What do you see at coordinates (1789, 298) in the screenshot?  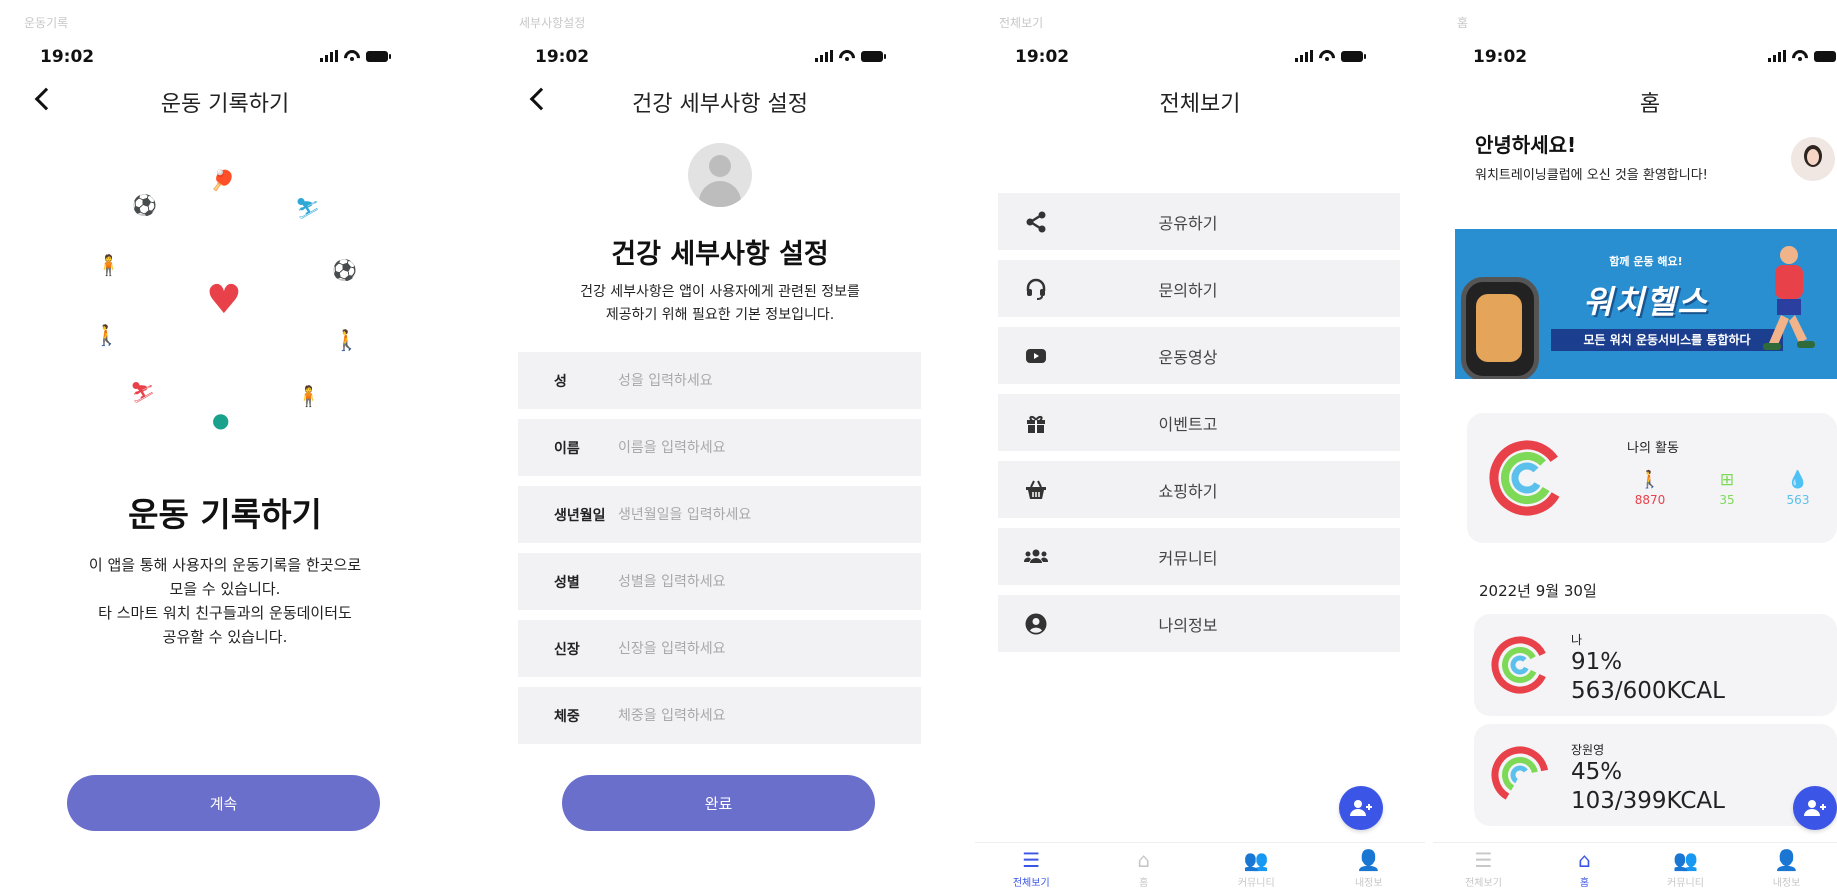 I see `runner-illustration` at bounding box center [1789, 298].